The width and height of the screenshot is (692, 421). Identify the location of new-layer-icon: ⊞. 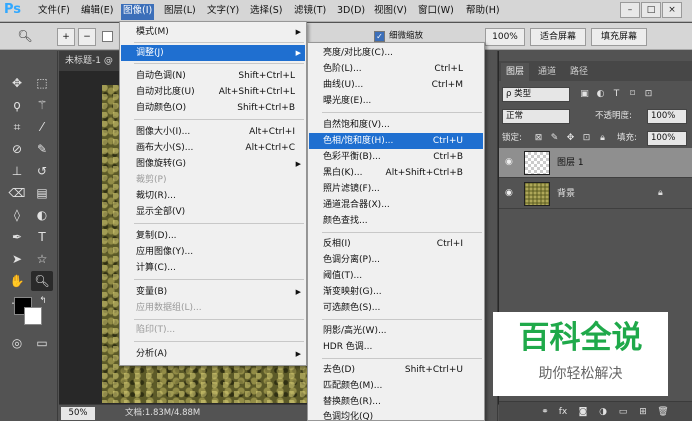
(643, 412).